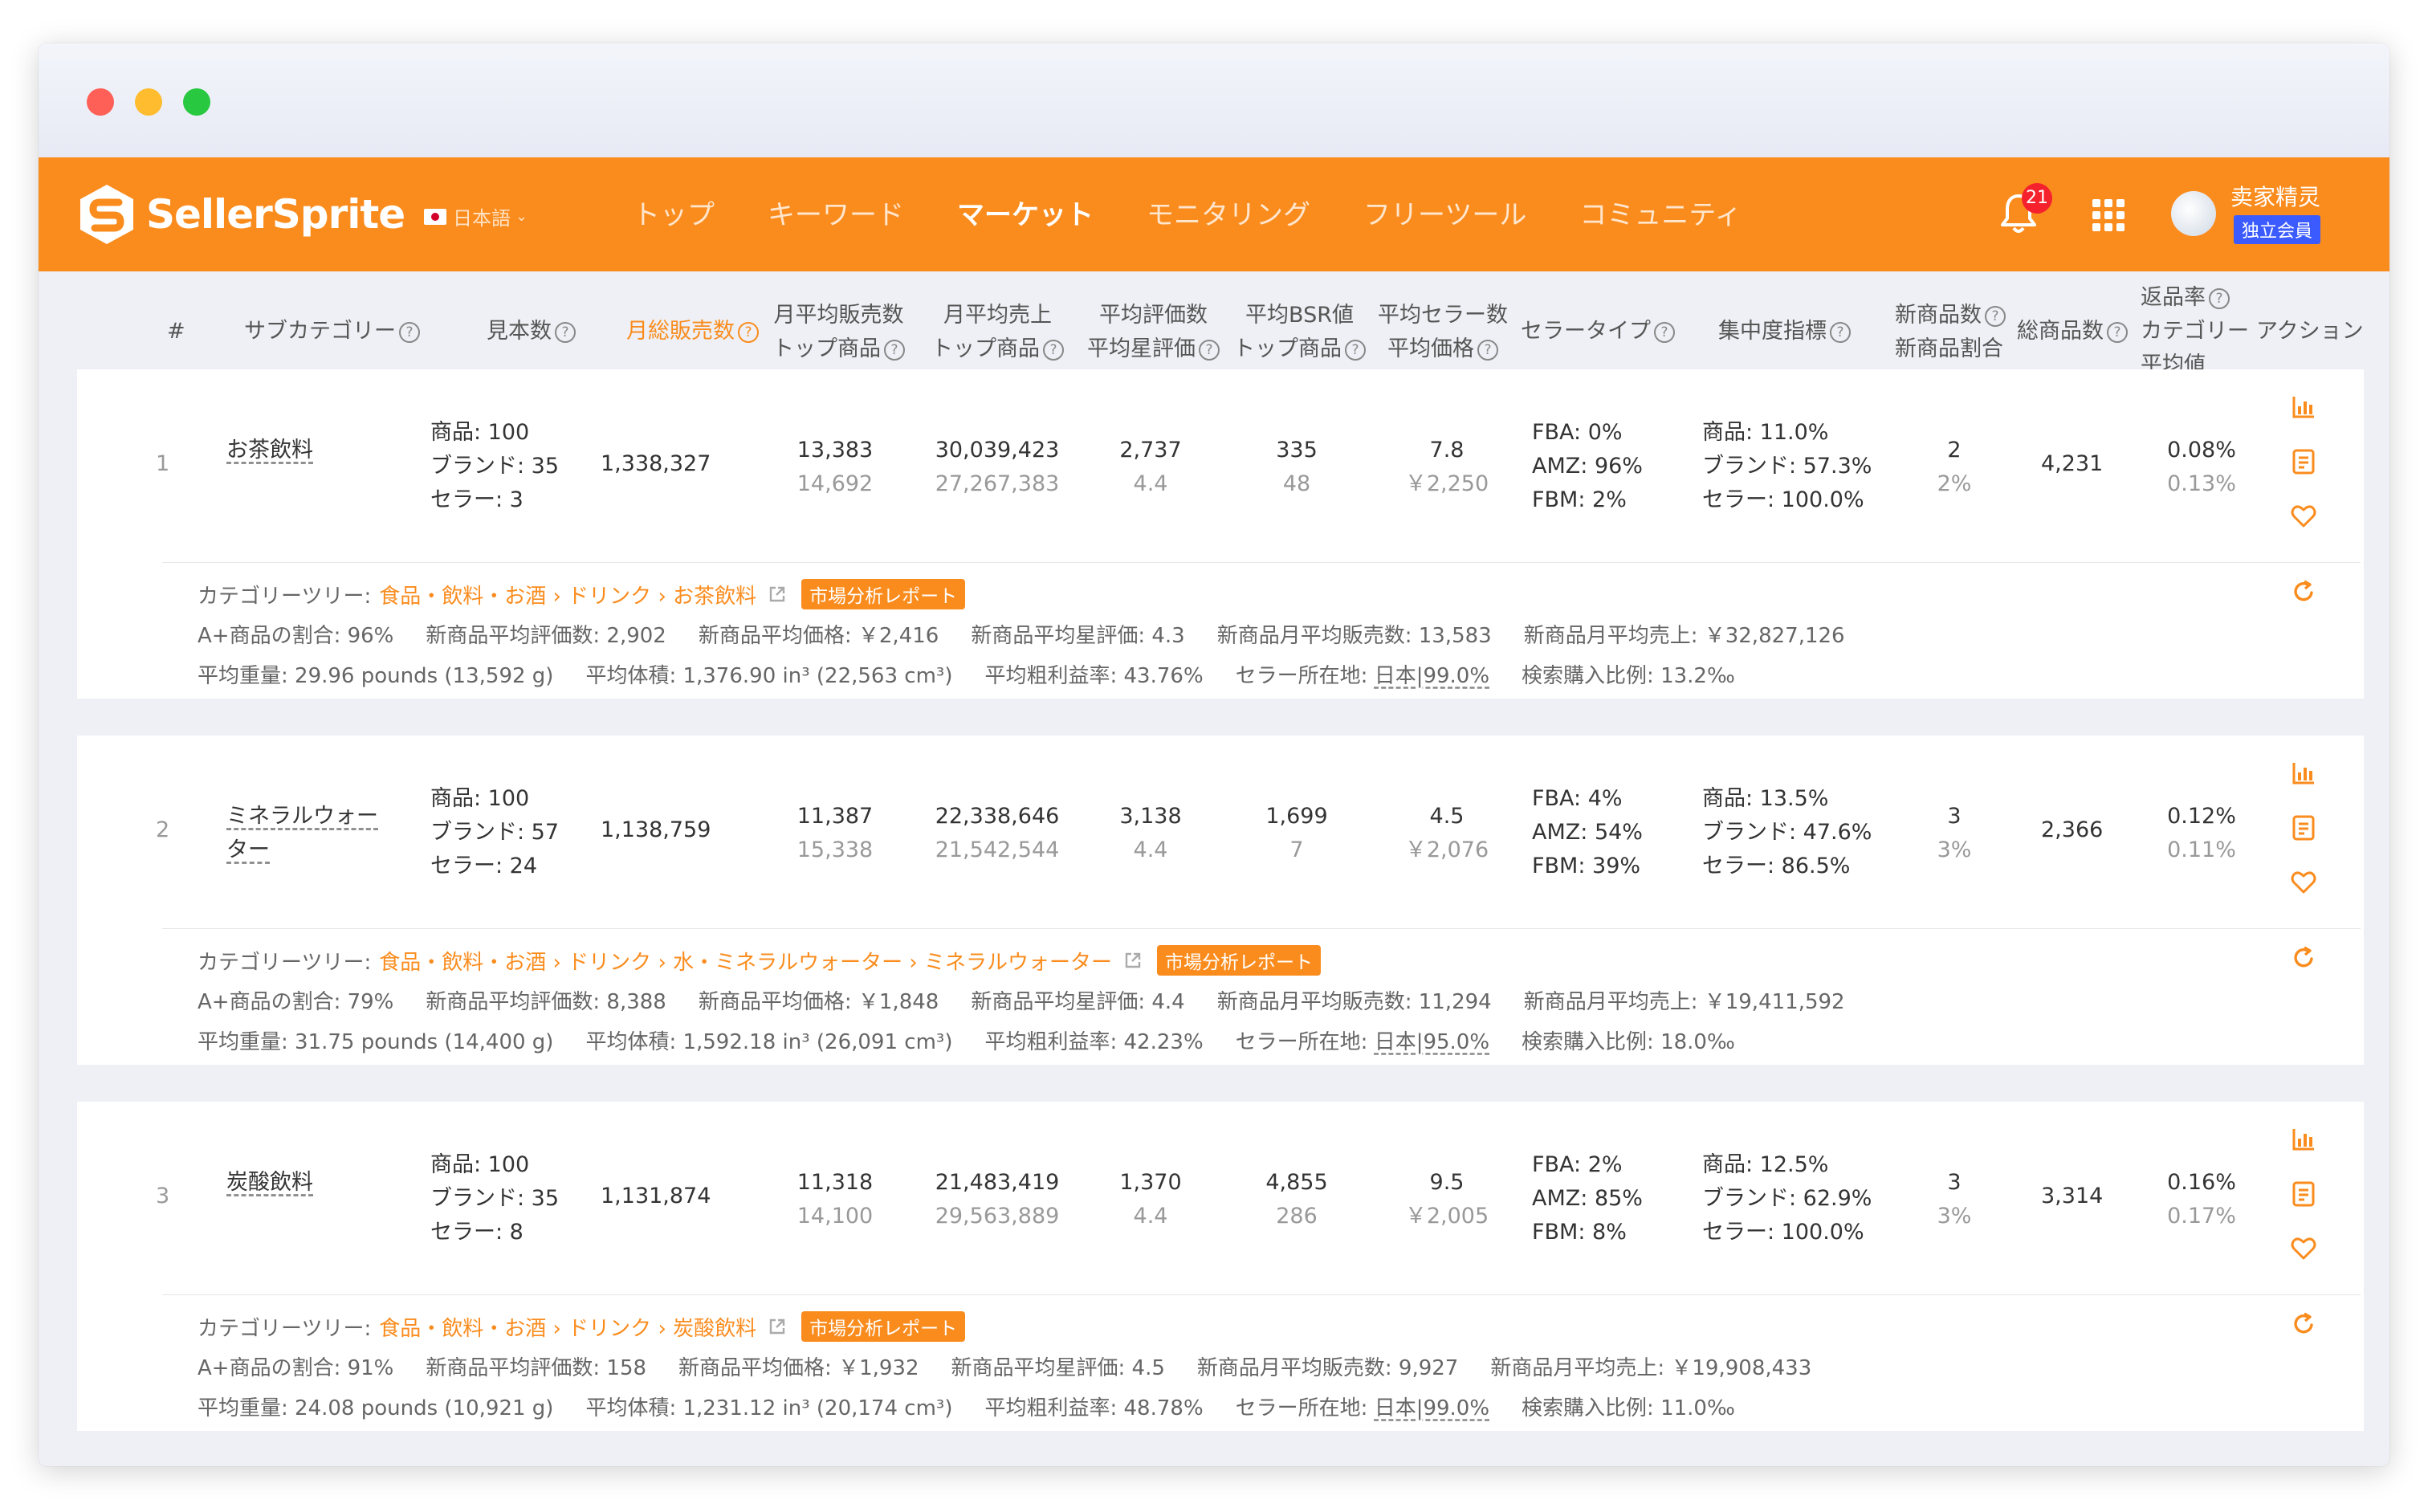 This screenshot has width=2428, height=1512. Describe the element at coordinates (531, 332) in the screenshot. I see `header-sample: 見本数?` at that location.